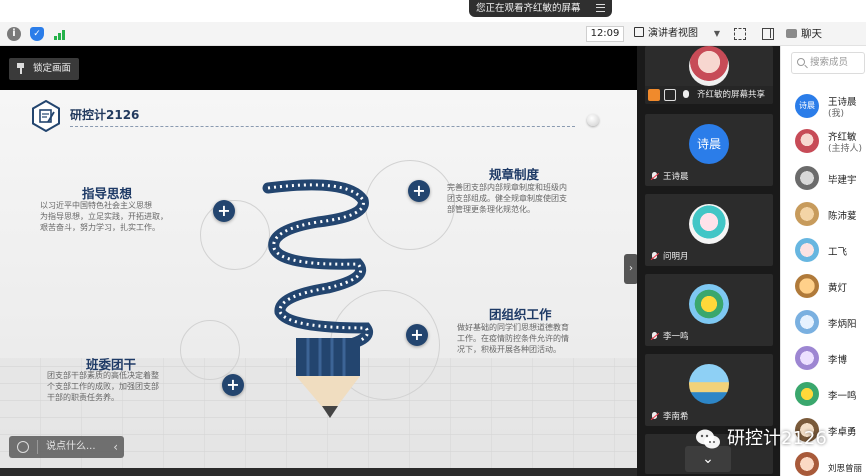  I want to click on tab-chat: 聊天, so click(823, 34).